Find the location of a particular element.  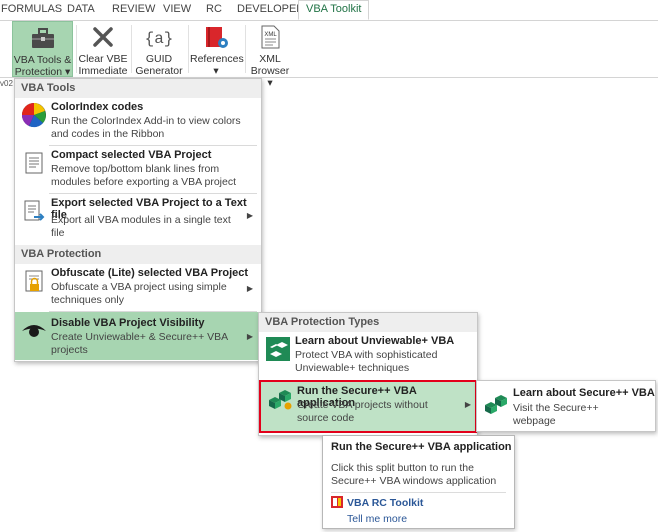

clear-vbe-immediate-button: Clear VBE Immediate is located at coordinates (103, 49).